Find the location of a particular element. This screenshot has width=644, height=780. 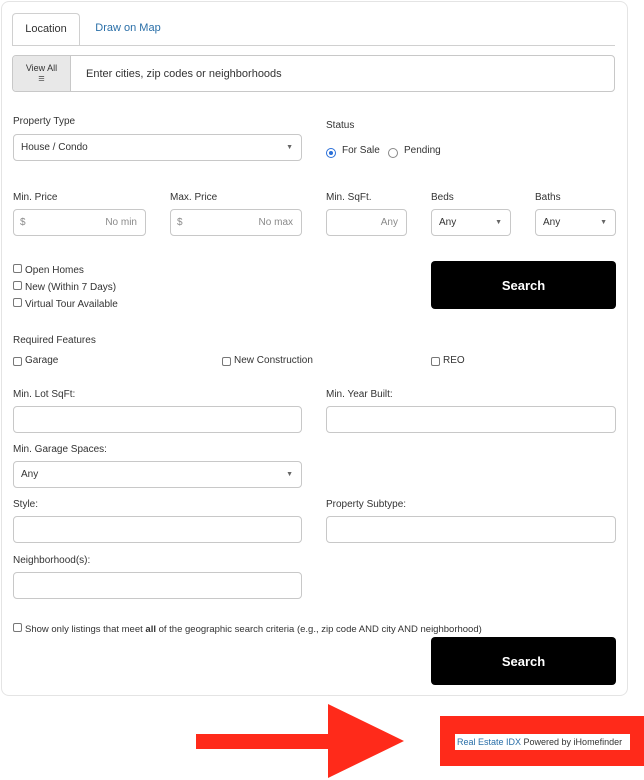

max-price-label: Max. Price is located at coordinates (194, 197).